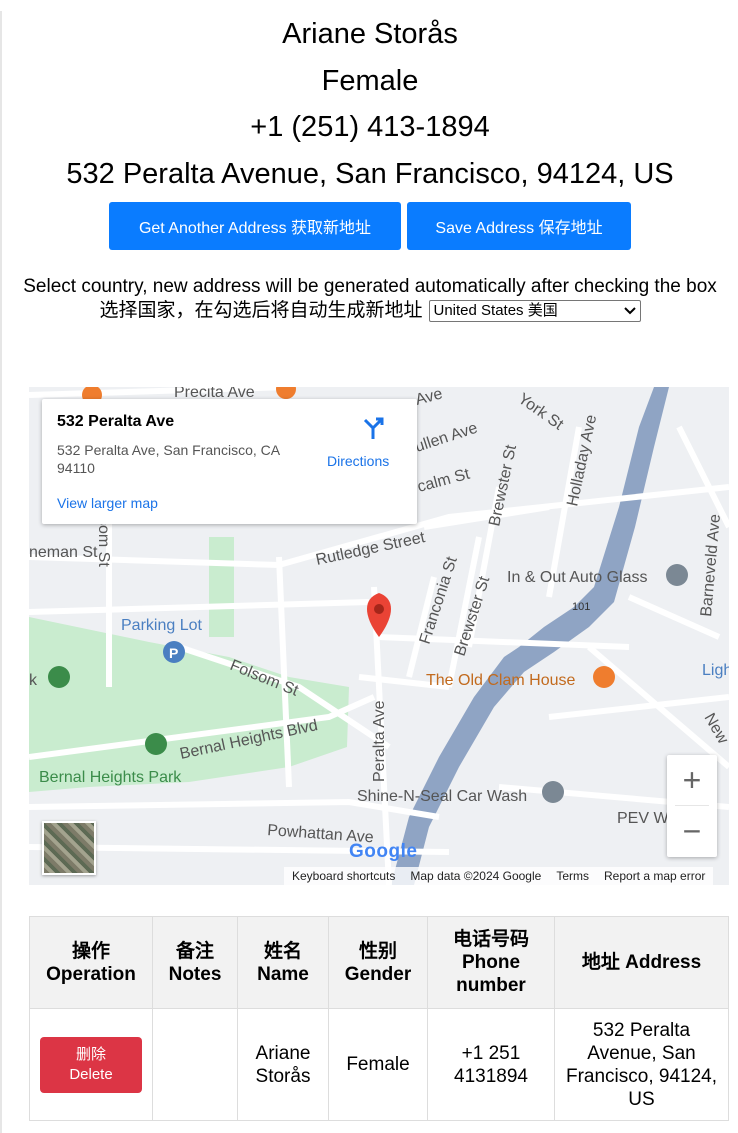 The height and width of the screenshot is (1133, 738). What do you see at coordinates (110, 777) in the screenshot?
I see `street-label: Bernal Heights Park` at bounding box center [110, 777].